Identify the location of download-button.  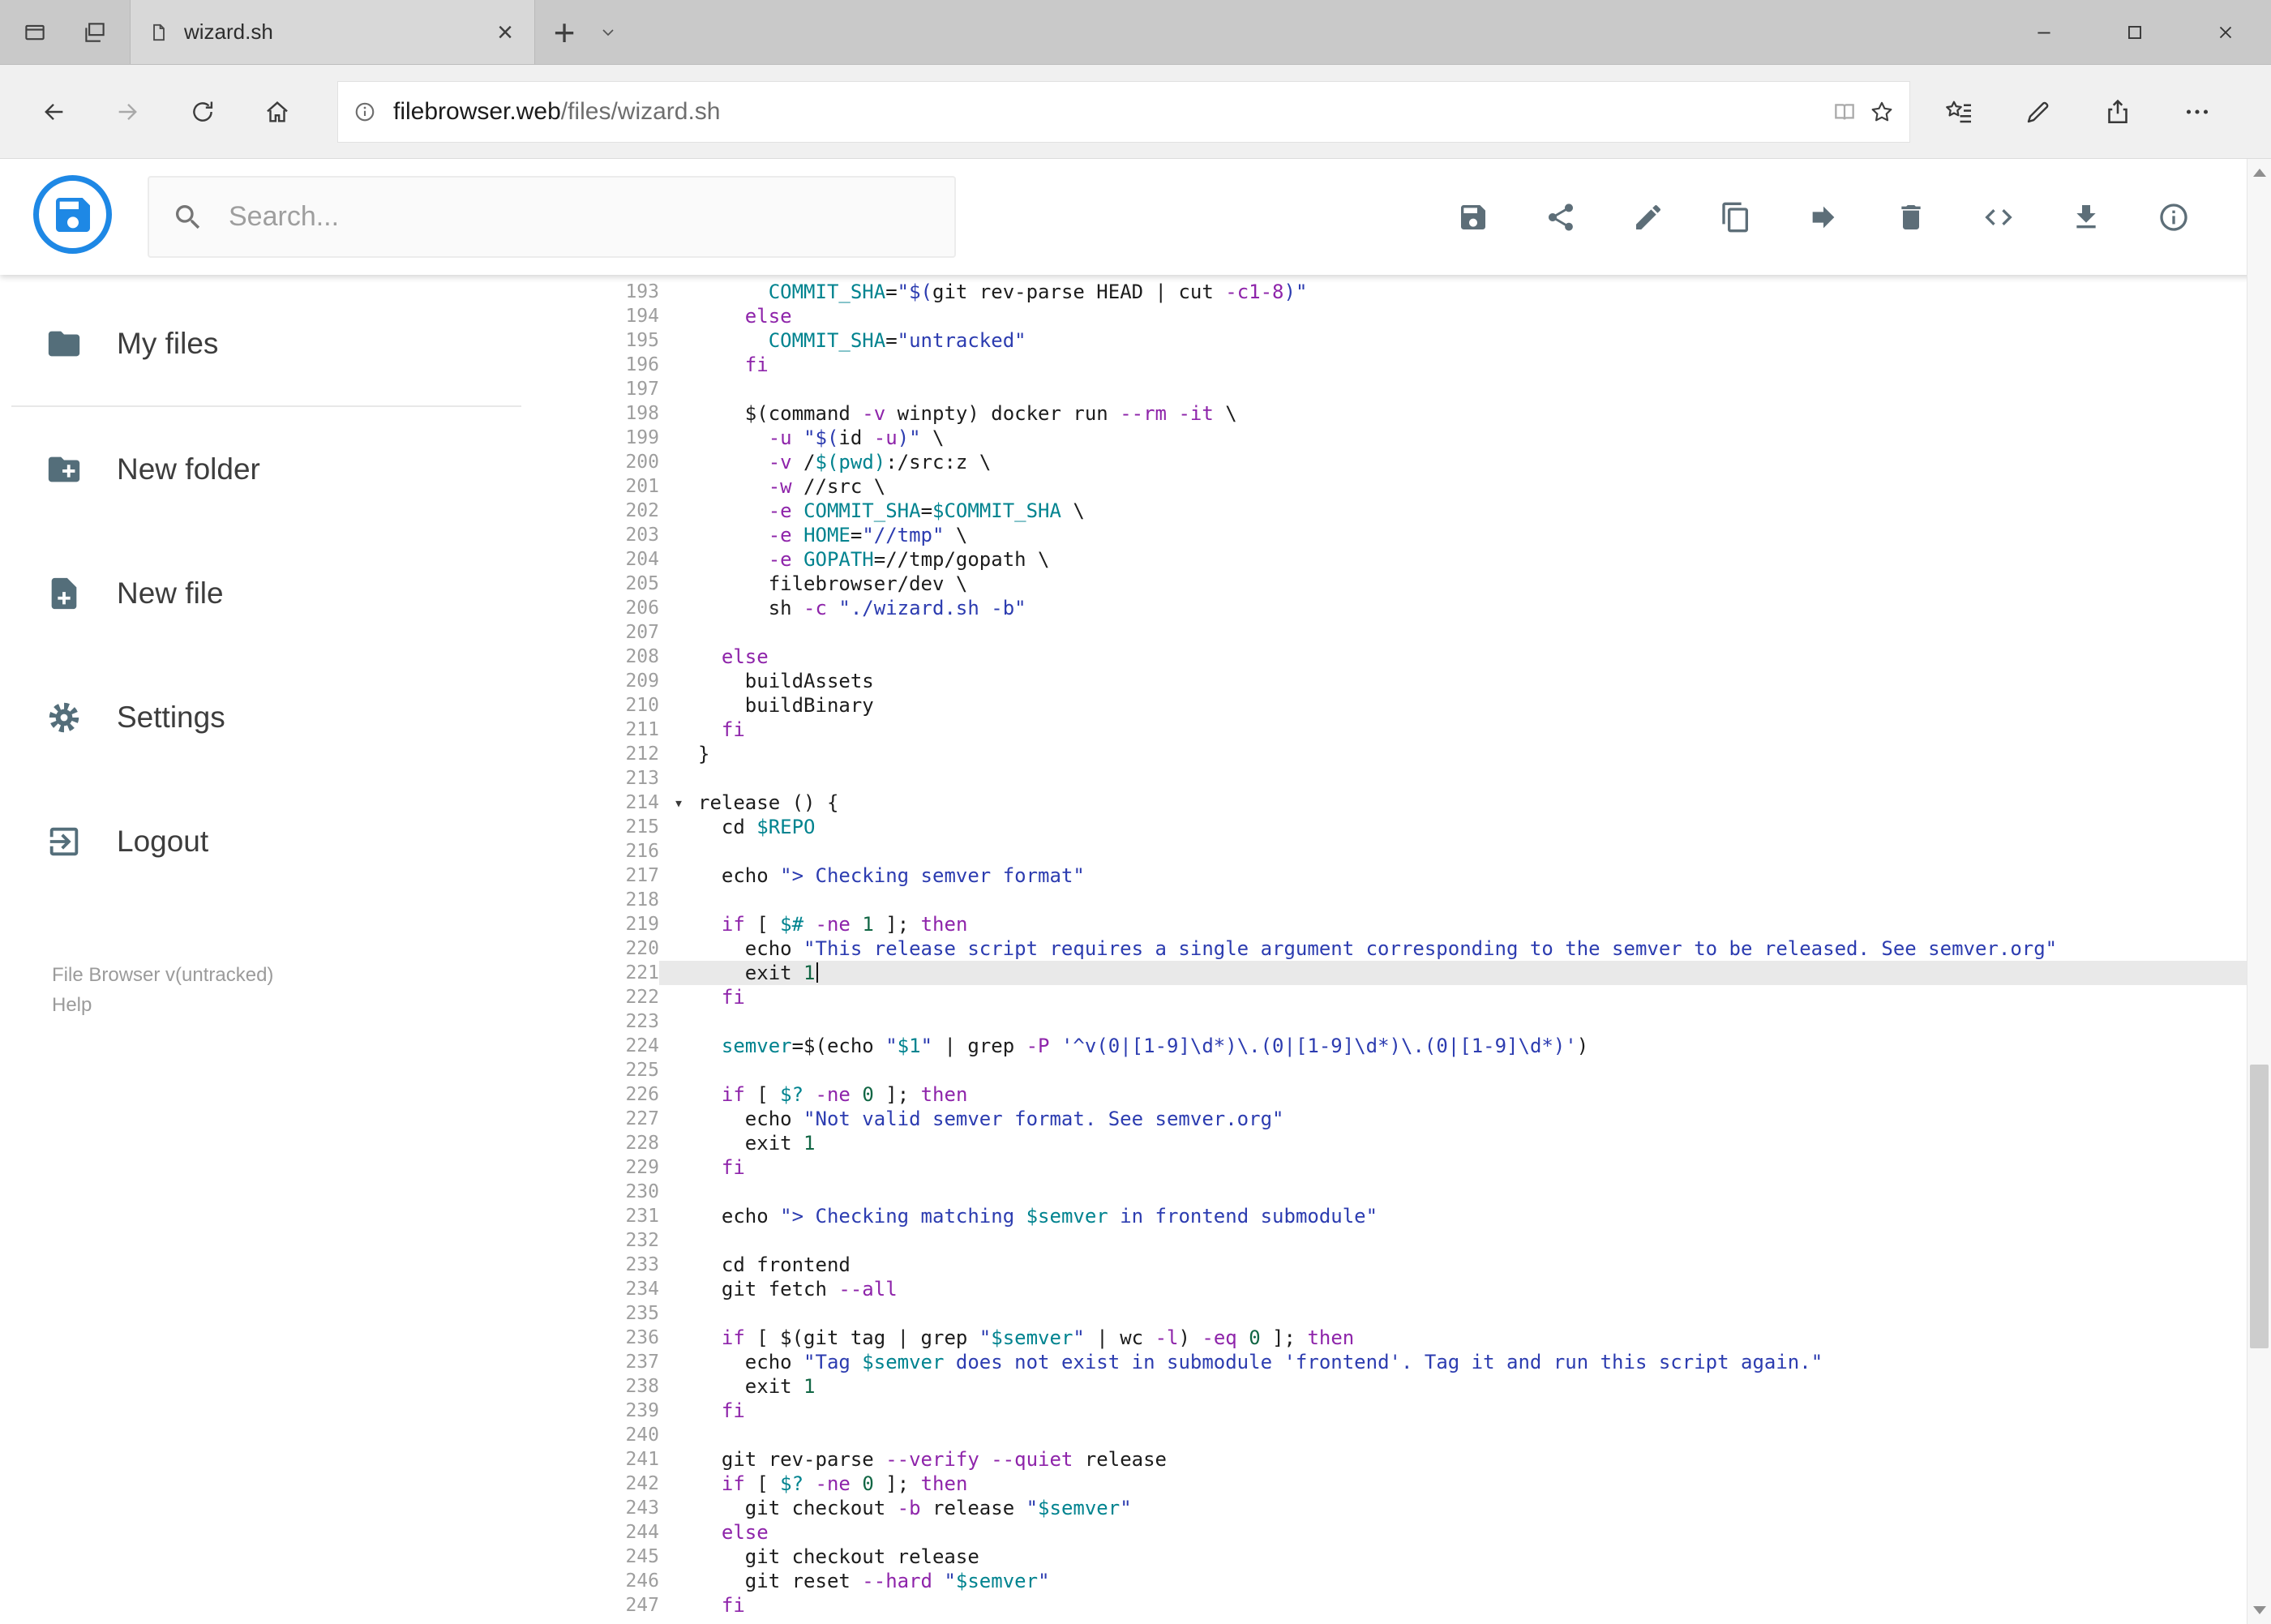
(2086, 218).